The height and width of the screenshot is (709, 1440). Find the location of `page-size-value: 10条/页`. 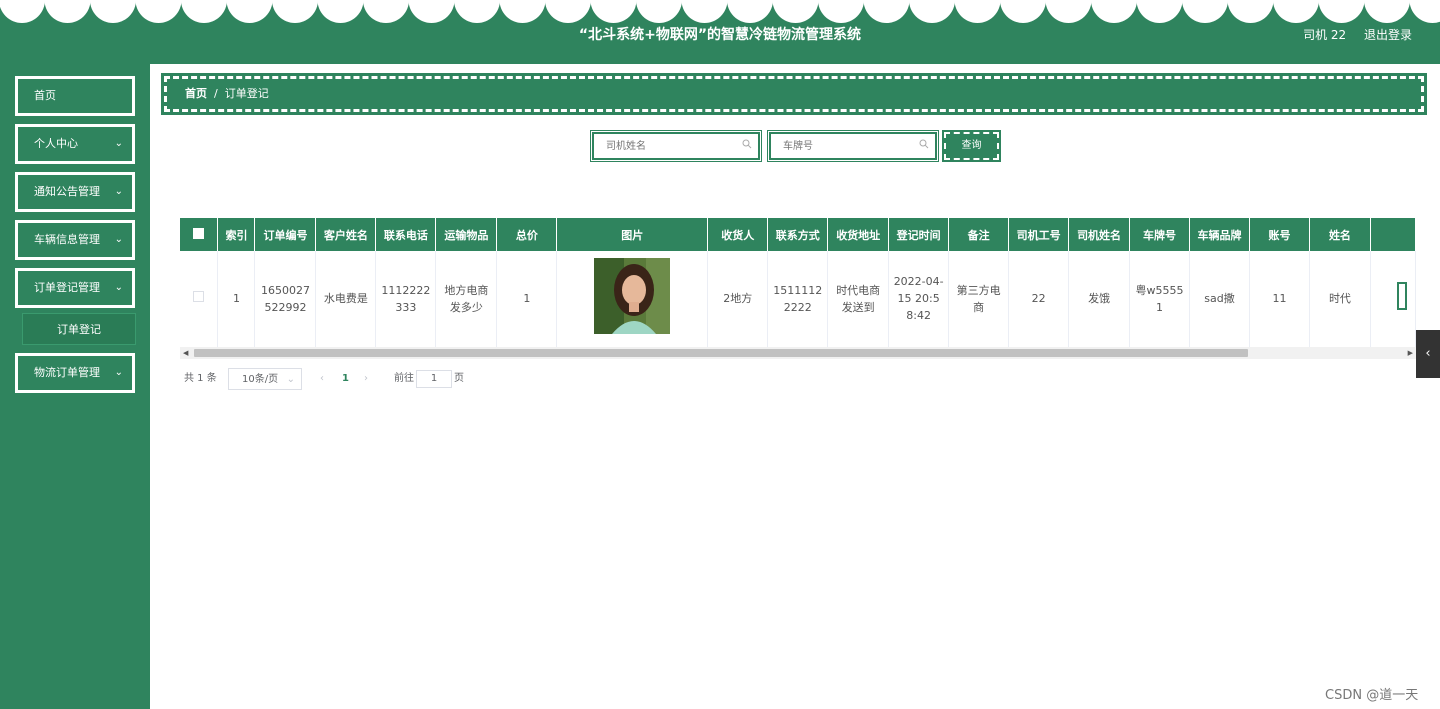

page-size-value: 10条/页 is located at coordinates (260, 379).